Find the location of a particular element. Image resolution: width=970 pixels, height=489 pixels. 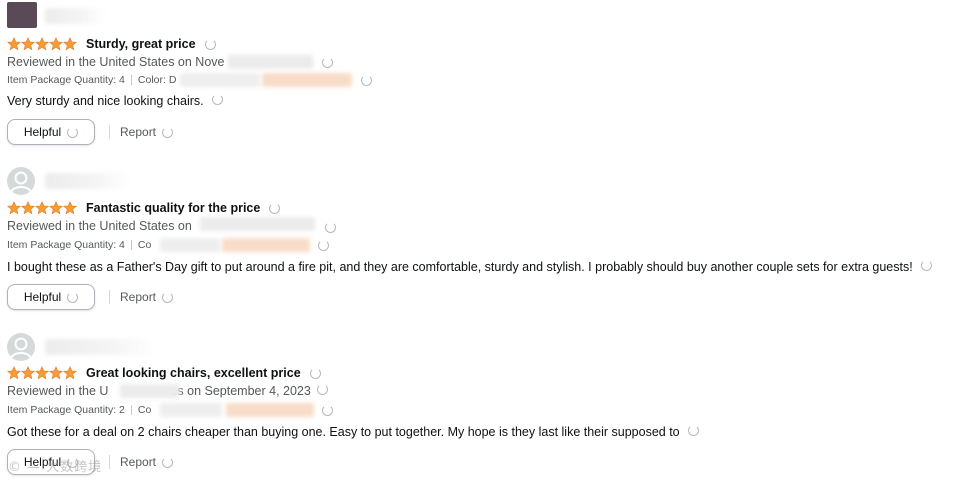

avatar is located at coordinates (22, 15).